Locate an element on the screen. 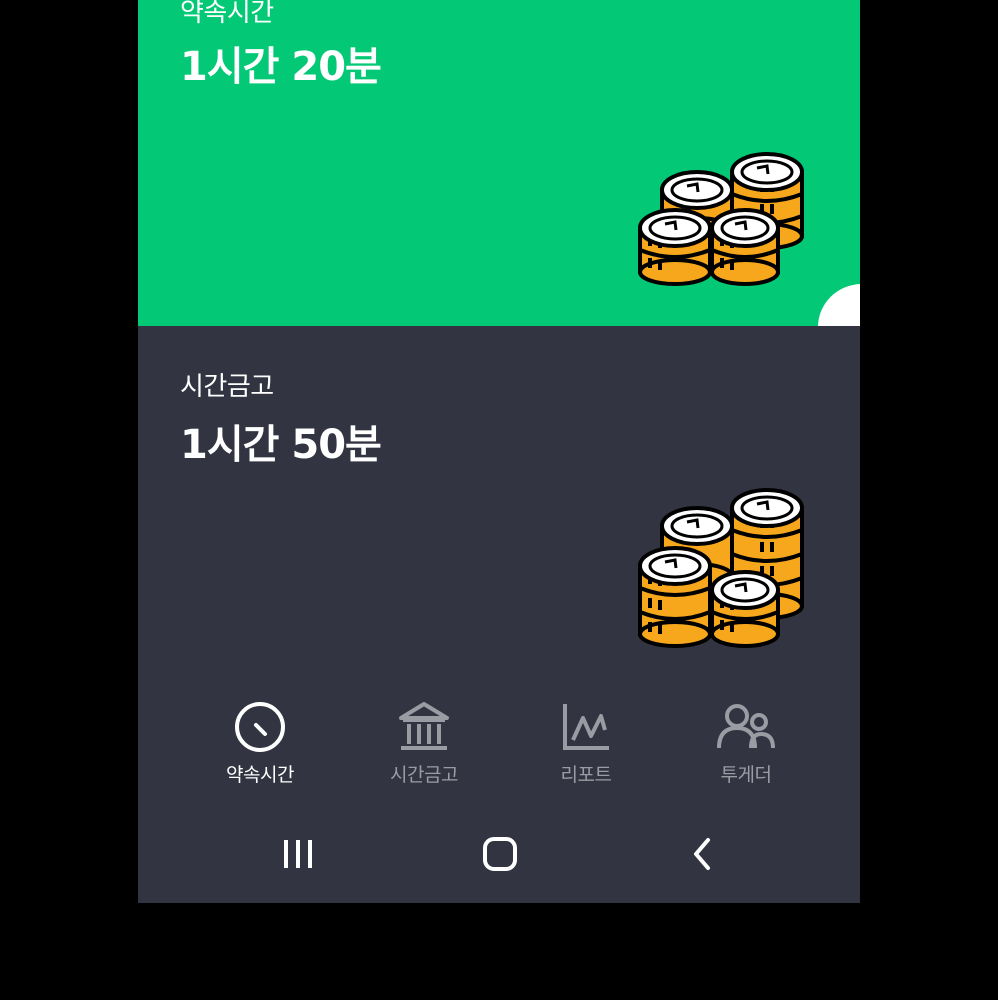 This screenshot has width=998, height=1000. promise-time-value: 1시간 20분 is located at coordinates (281, 67).